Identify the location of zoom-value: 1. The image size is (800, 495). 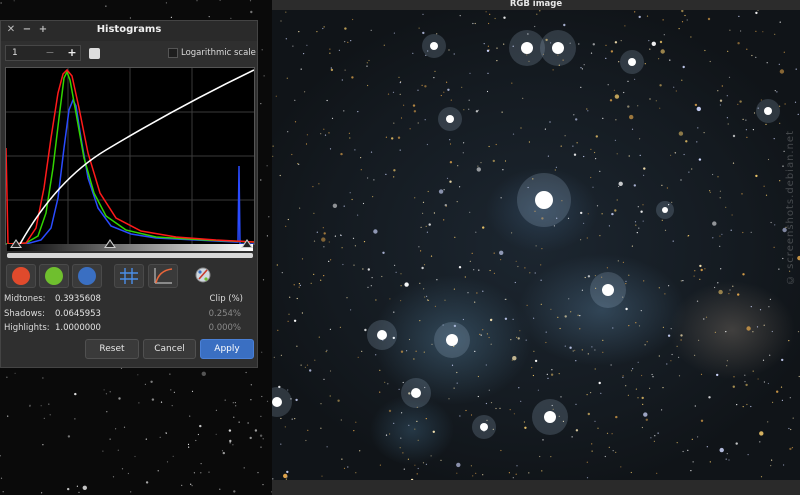
(15, 53).